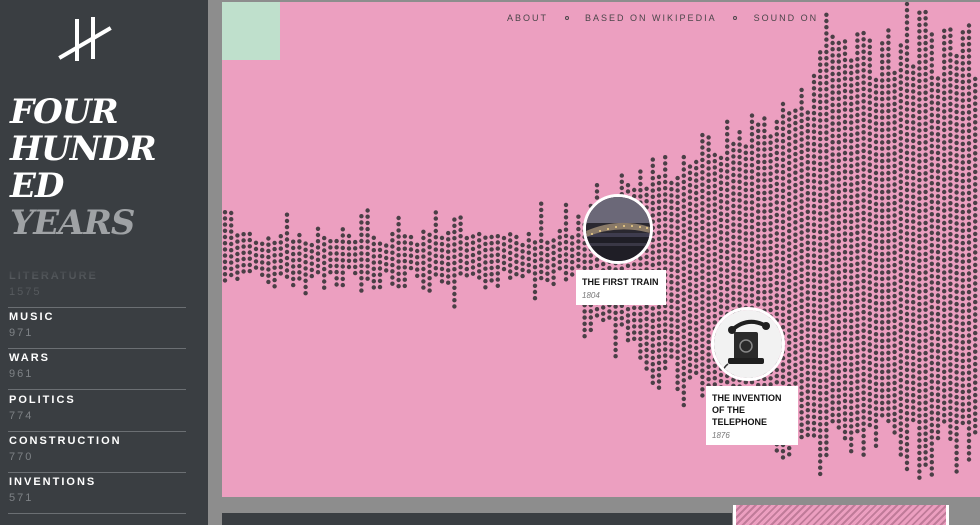  Describe the element at coordinates (841, 515) in the screenshot. I see `bottom-preview-tile` at that location.